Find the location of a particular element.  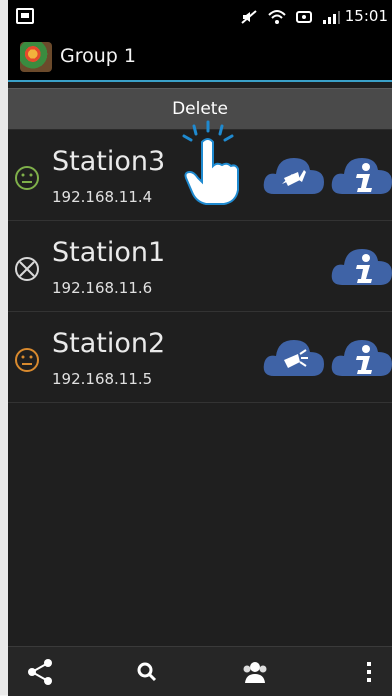

signal-icon is located at coordinates (331, 17).